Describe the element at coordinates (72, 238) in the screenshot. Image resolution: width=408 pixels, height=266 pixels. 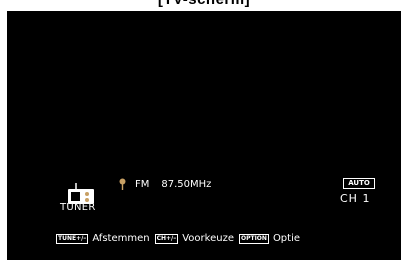
I see `tune-key-badge: TUNE+/–` at that location.